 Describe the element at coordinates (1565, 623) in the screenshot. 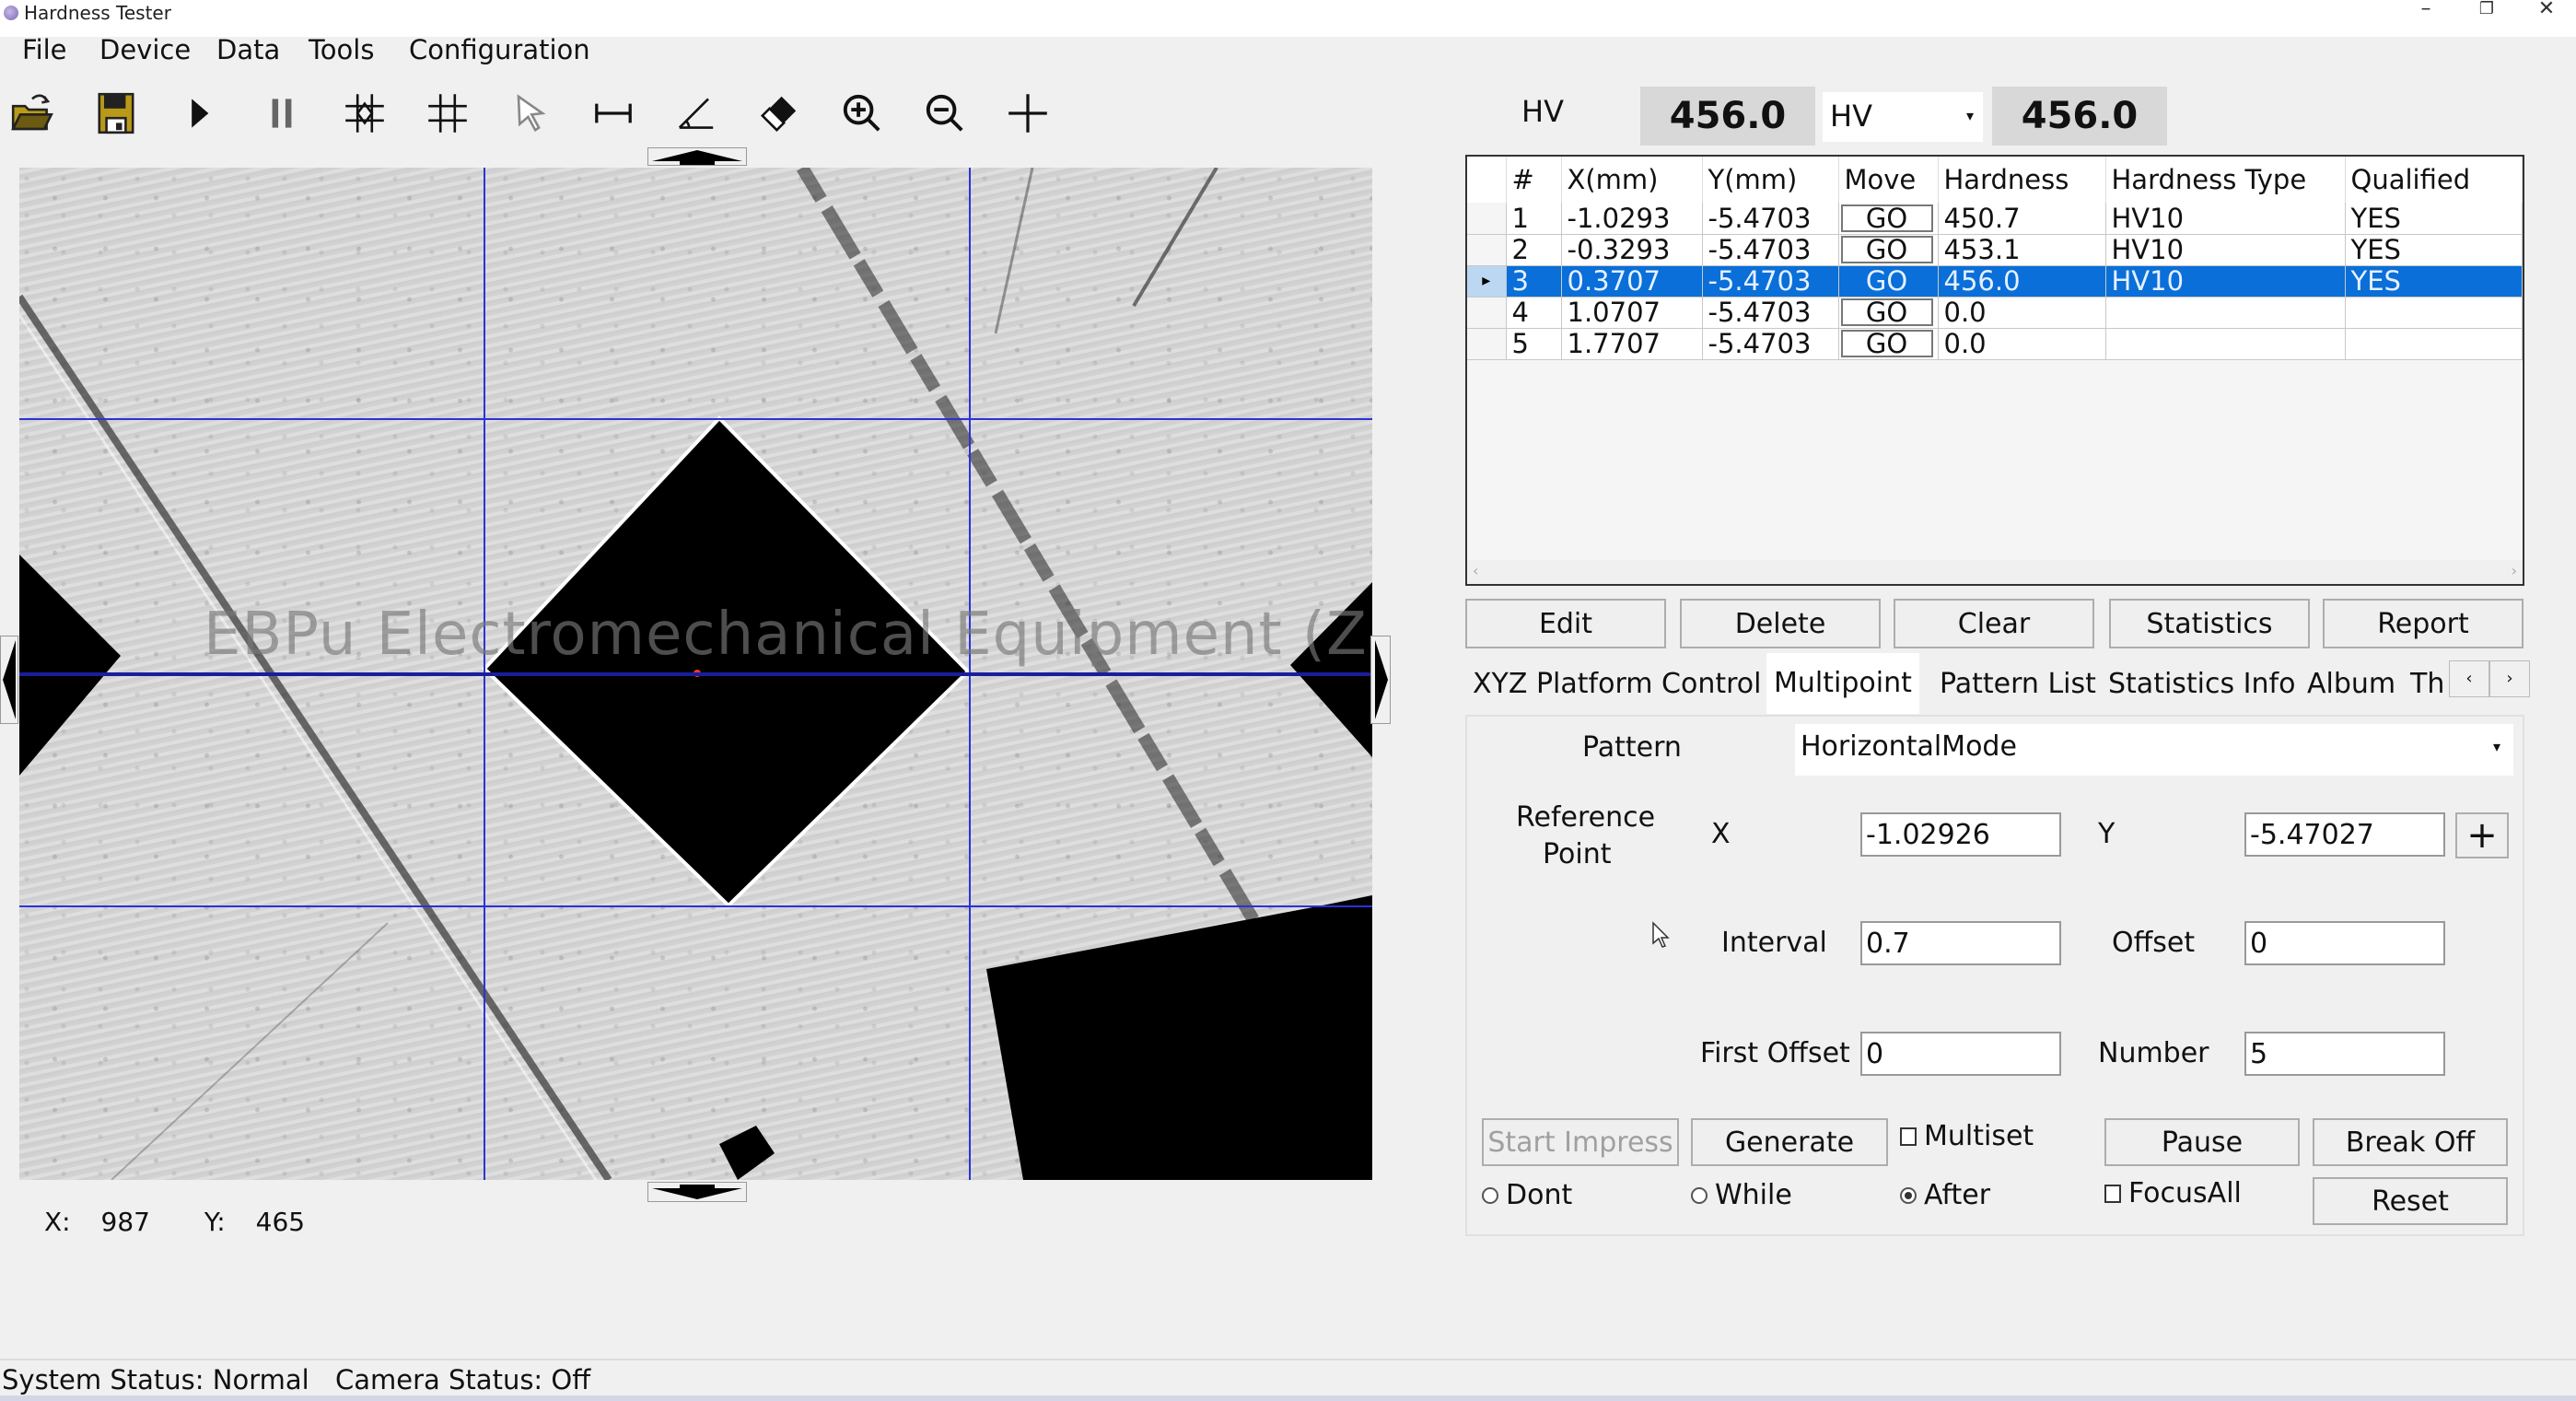

I see `edit-button: Edit` at that location.